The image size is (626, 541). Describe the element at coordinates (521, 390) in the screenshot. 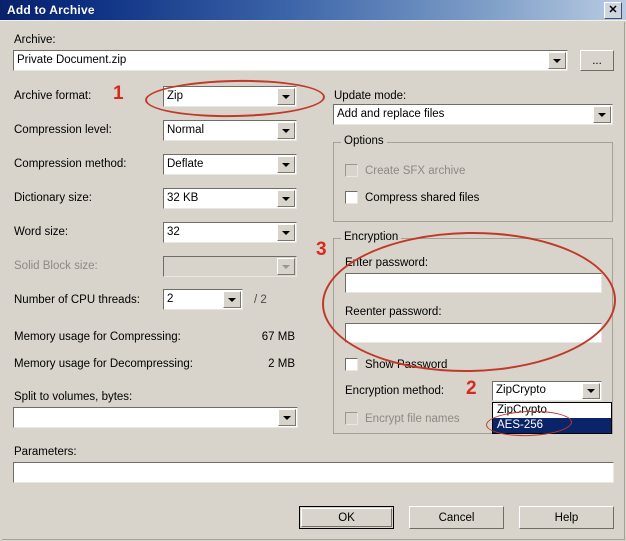

I see `encryption-method-value: ZipCrypto` at that location.